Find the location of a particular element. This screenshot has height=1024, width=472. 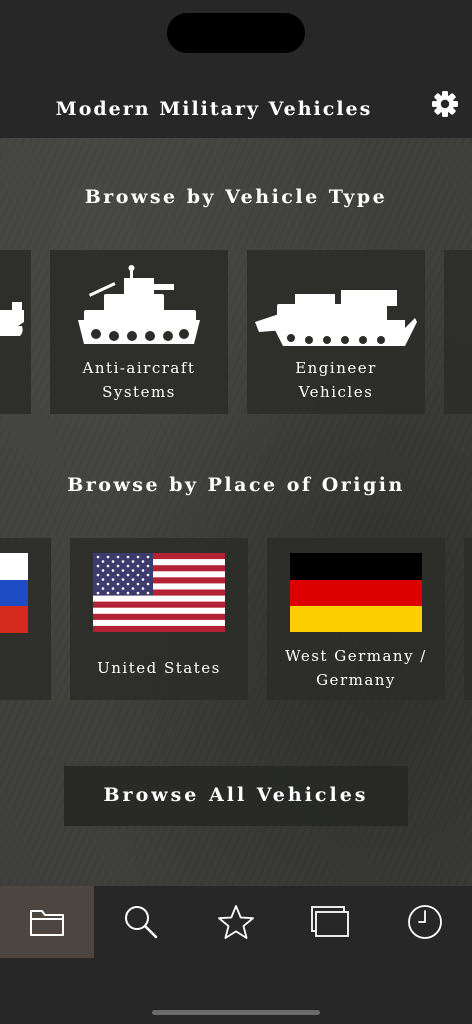

tab-favorites is located at coordinates (236, 922).